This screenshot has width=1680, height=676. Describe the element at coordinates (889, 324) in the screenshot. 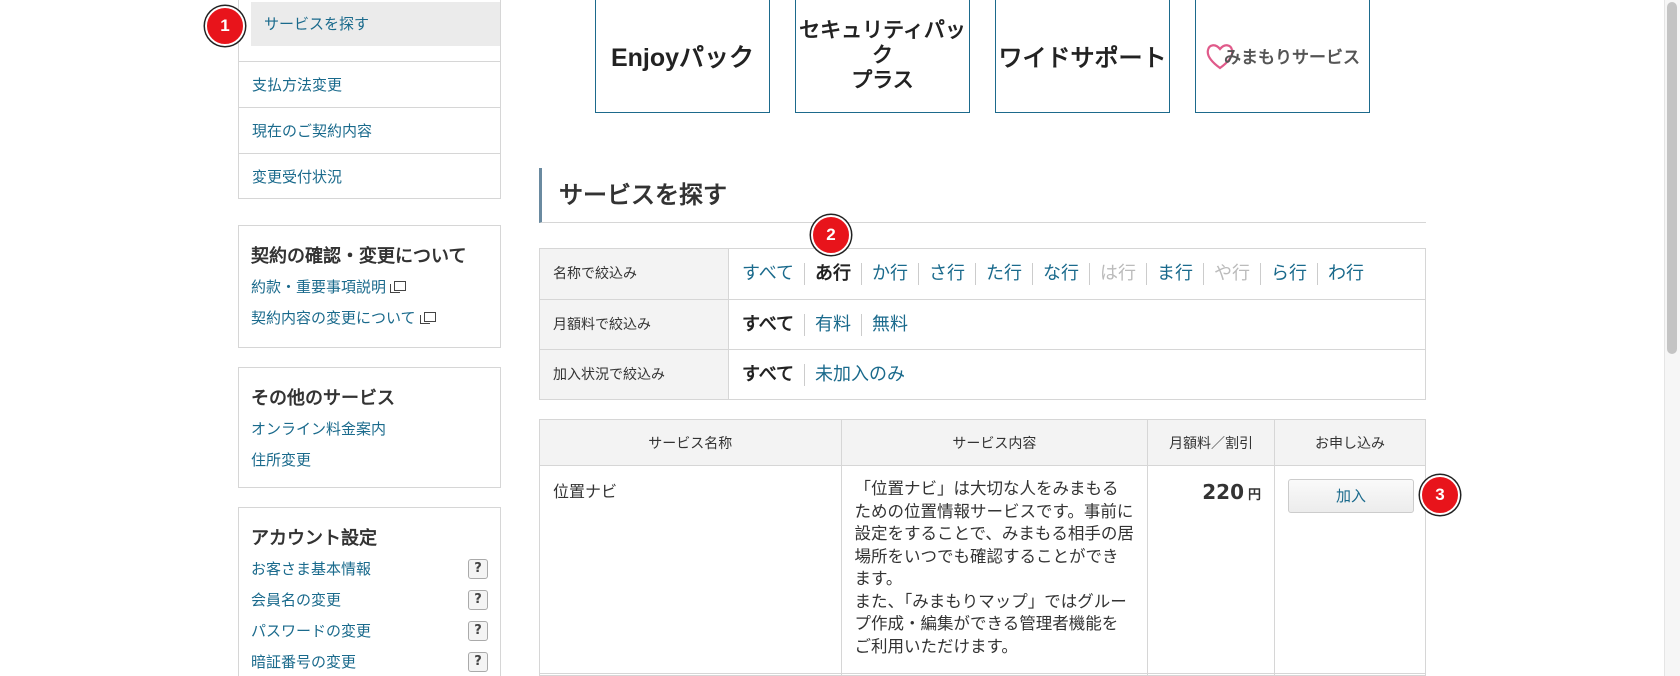

I see `filter-fee-free: 無料` at that location.